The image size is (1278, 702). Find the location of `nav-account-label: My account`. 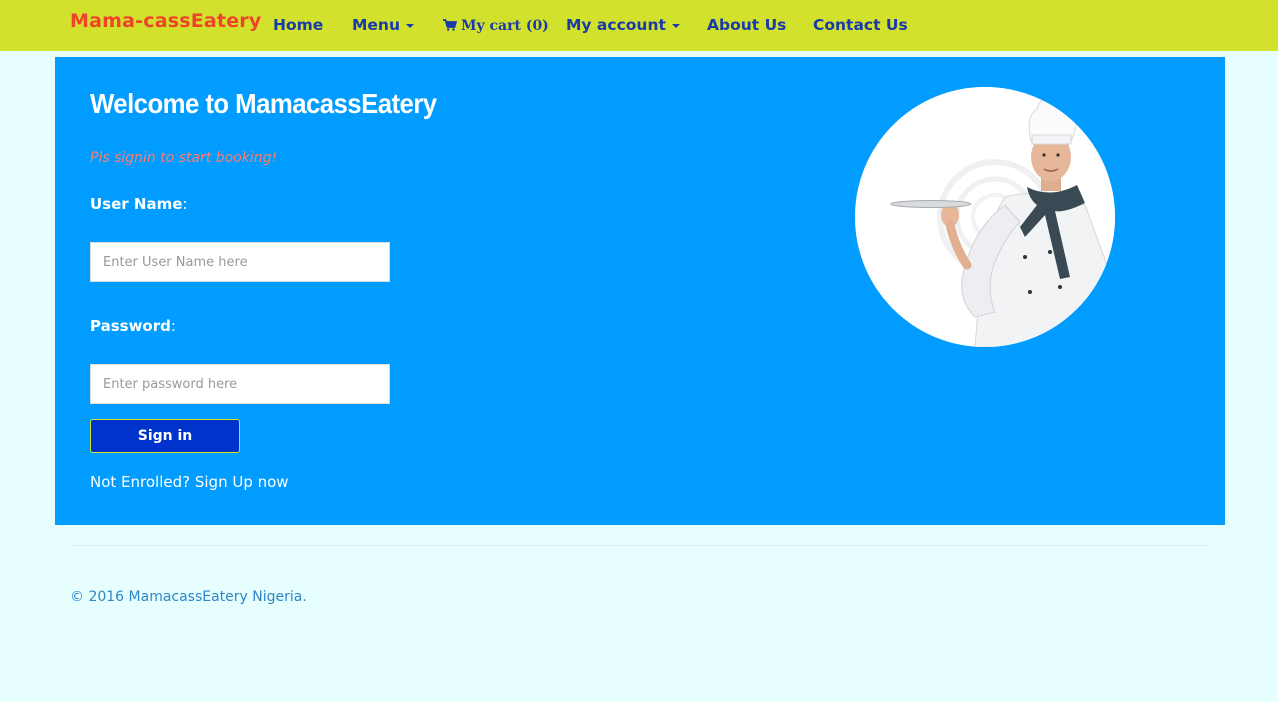

nav-account-label: My account is located at coordinates (616, 25).